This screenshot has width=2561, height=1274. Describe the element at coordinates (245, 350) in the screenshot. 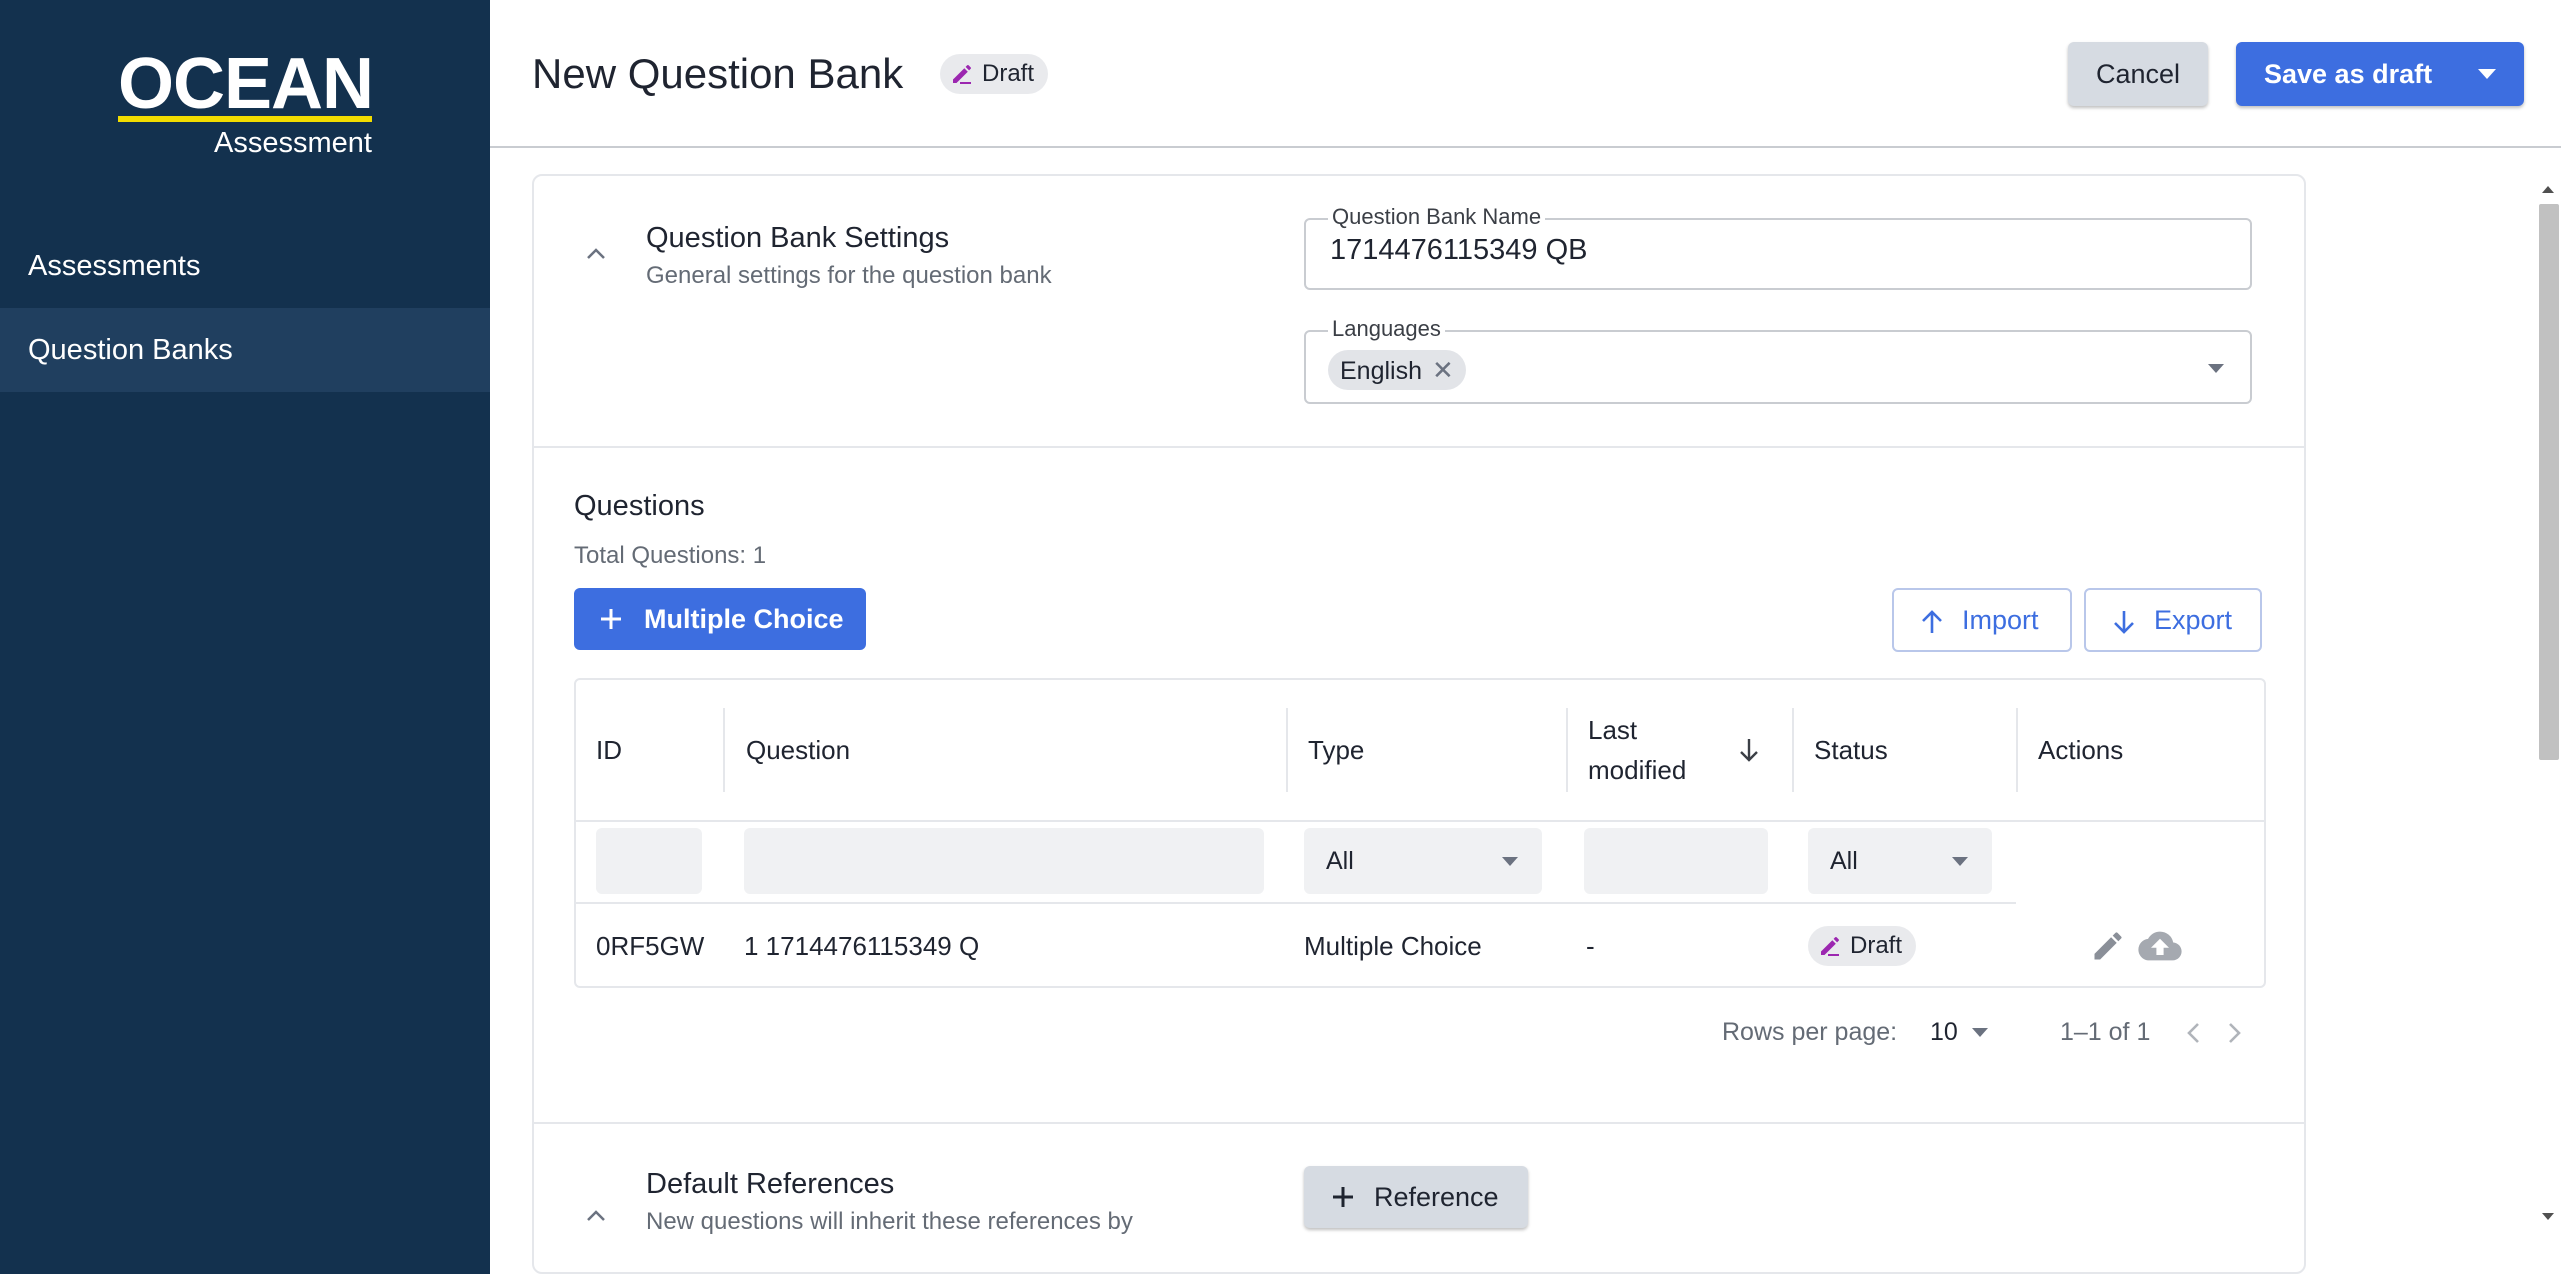

I see `sidebar-item-question-banks: Question Banks` at that location.